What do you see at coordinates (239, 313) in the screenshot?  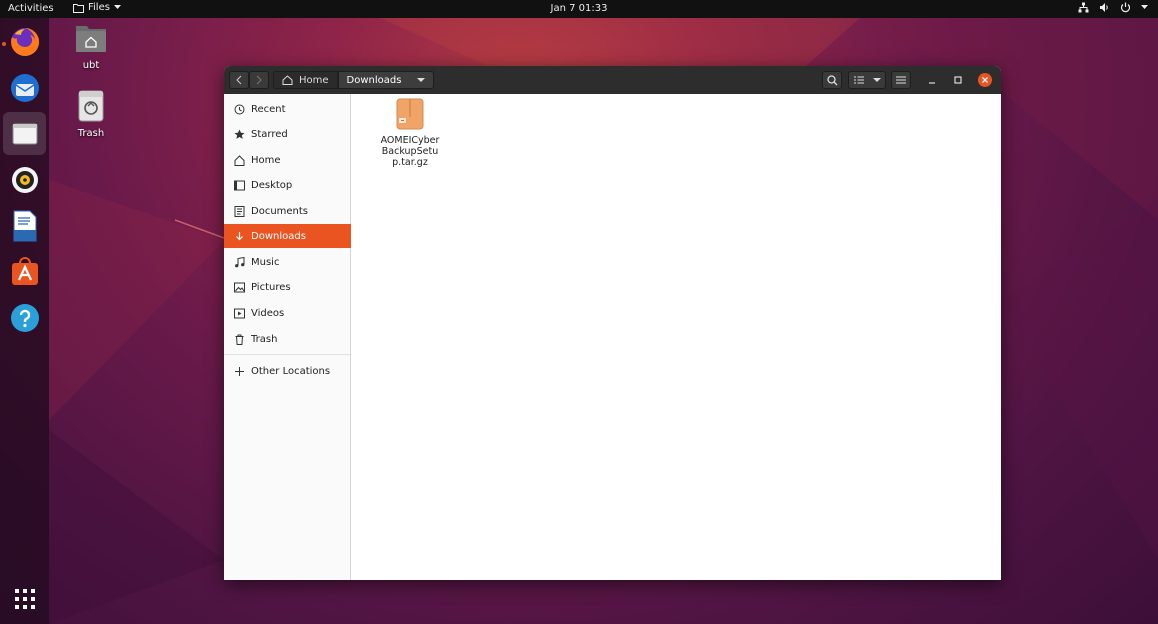 I see `video-icon` at bounding box center [239, 313].